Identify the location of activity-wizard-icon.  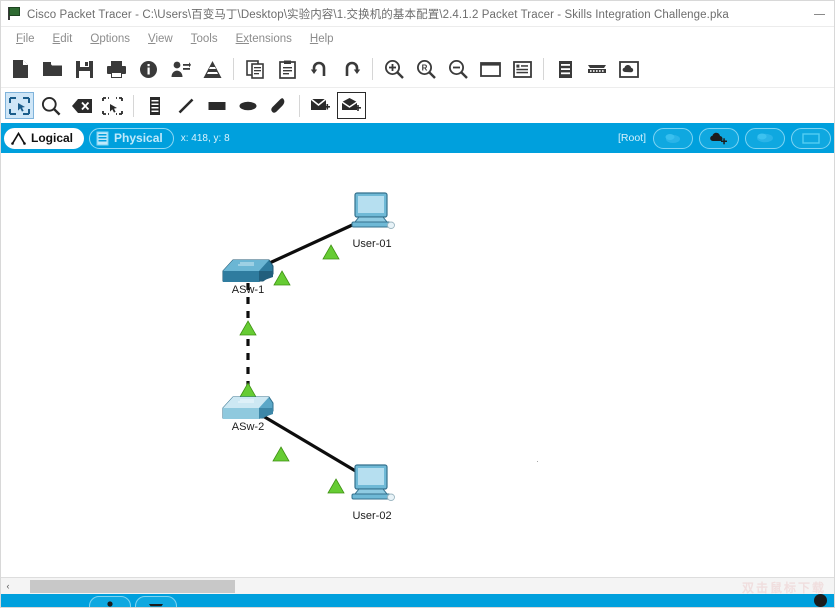
(148, 69).